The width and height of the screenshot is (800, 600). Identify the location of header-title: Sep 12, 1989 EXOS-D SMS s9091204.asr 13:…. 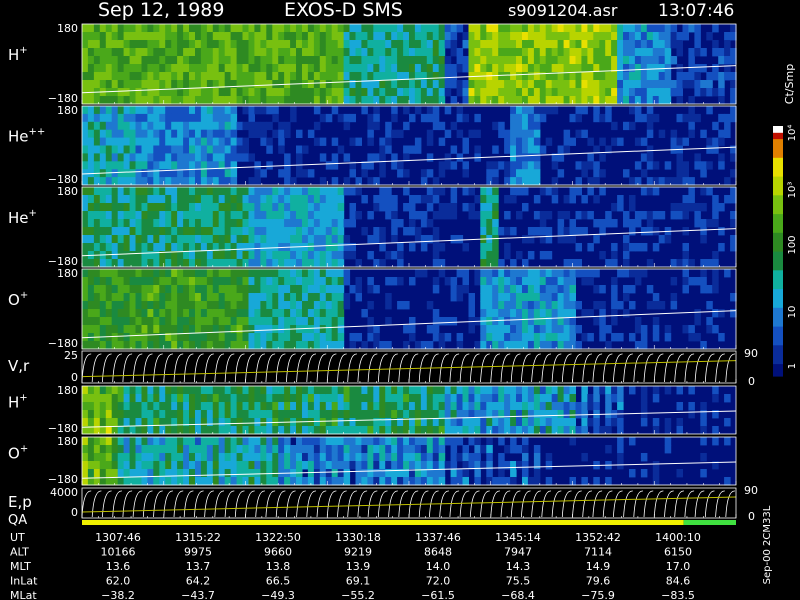
(416, 10).